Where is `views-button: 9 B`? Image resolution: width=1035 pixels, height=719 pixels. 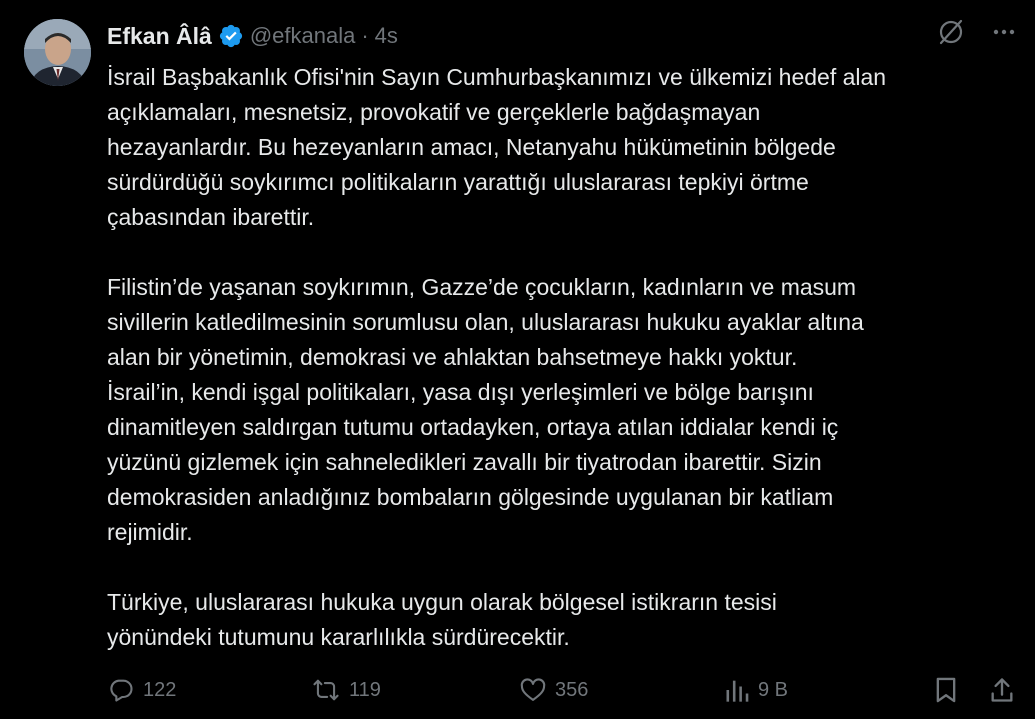 views-button: 9 B is located at coordinates (756, 690).